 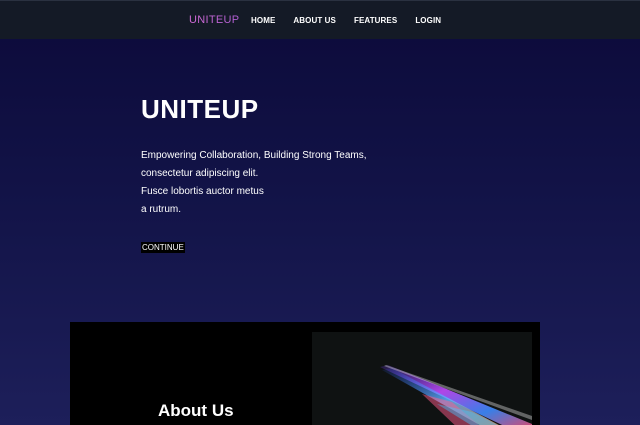 What do you see at coordinates (428, 20) in the screenshot?
I see `nav-link-login: LOGIN` at bounding box center [428, 20].